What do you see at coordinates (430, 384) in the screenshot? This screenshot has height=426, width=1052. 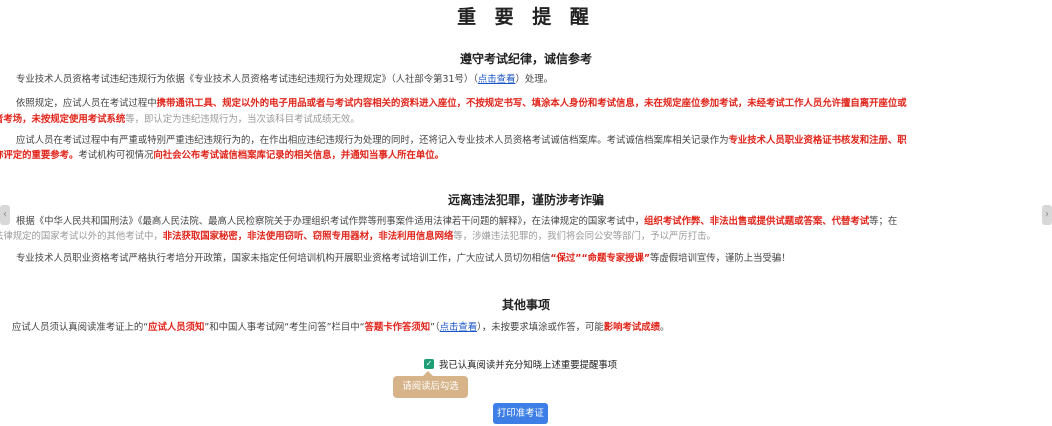 I see `read-before-check-tooltip: 请阅读后勾选` at bounding box center [430, 384].